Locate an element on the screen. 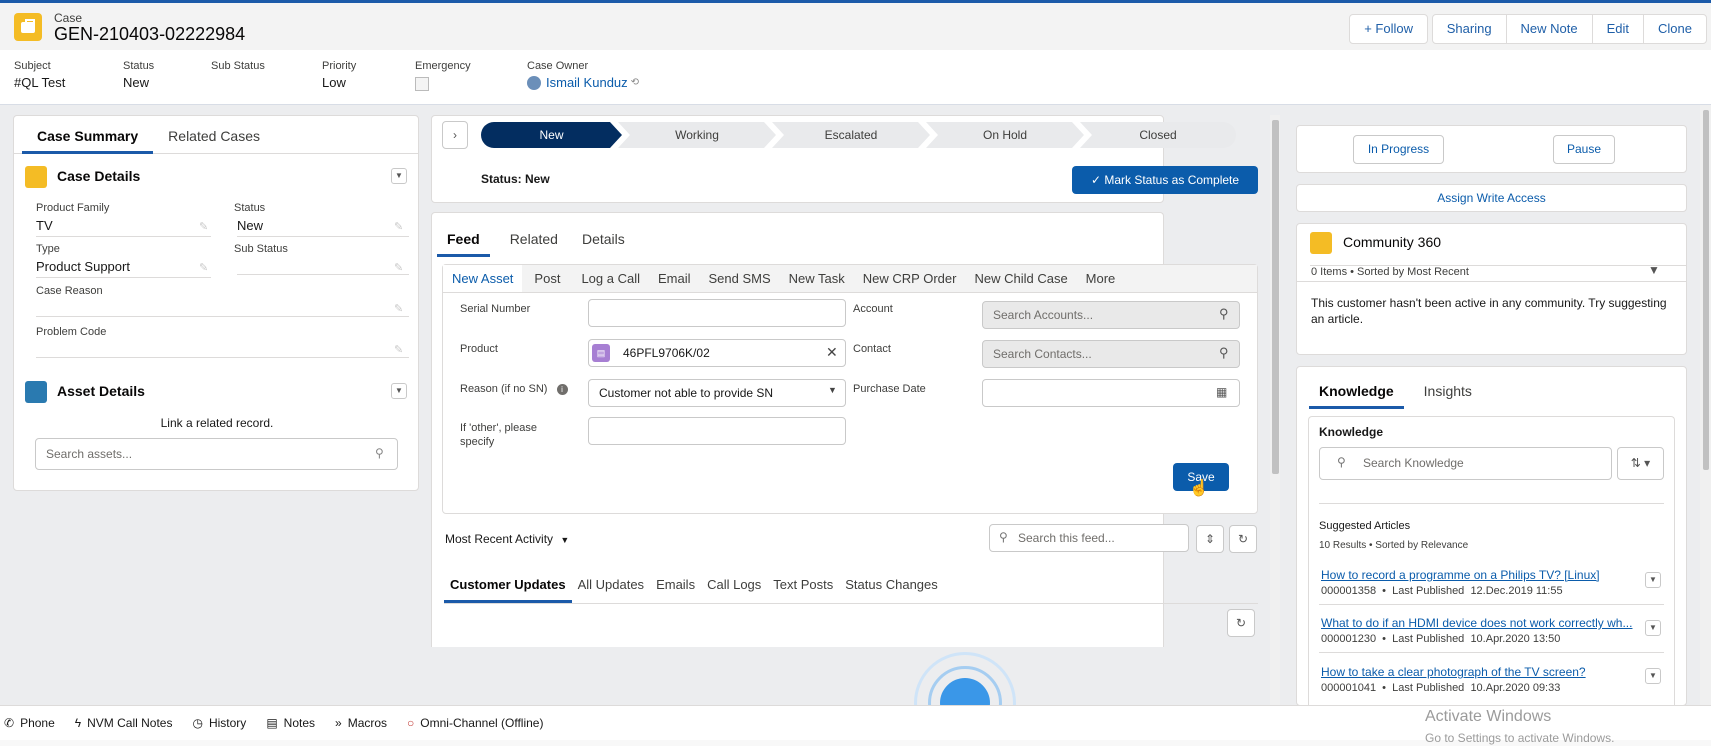 The height and width of the screenshot is (746, 1711). qa-email: Email is located at coordinates (674, 278).